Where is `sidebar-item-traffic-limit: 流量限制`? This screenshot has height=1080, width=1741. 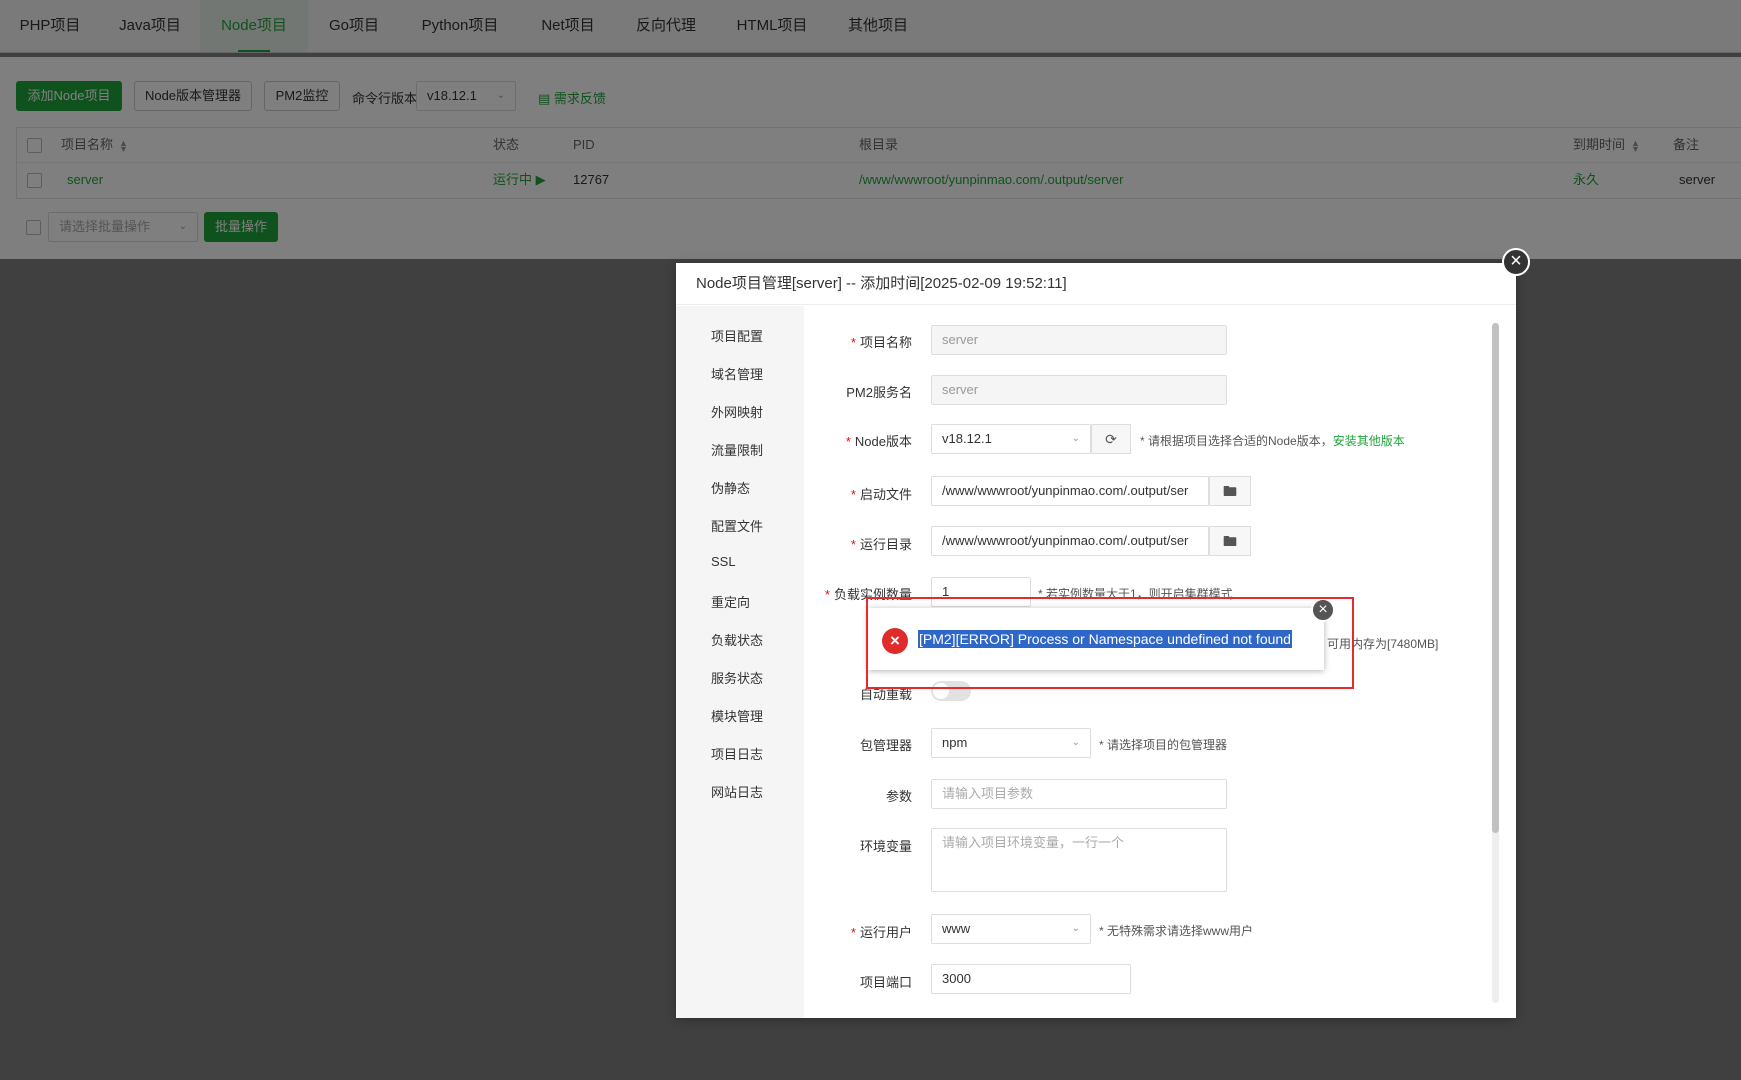 sidebar-item-traffic-limit: 流量限制 is located at coordinates (737, 449).